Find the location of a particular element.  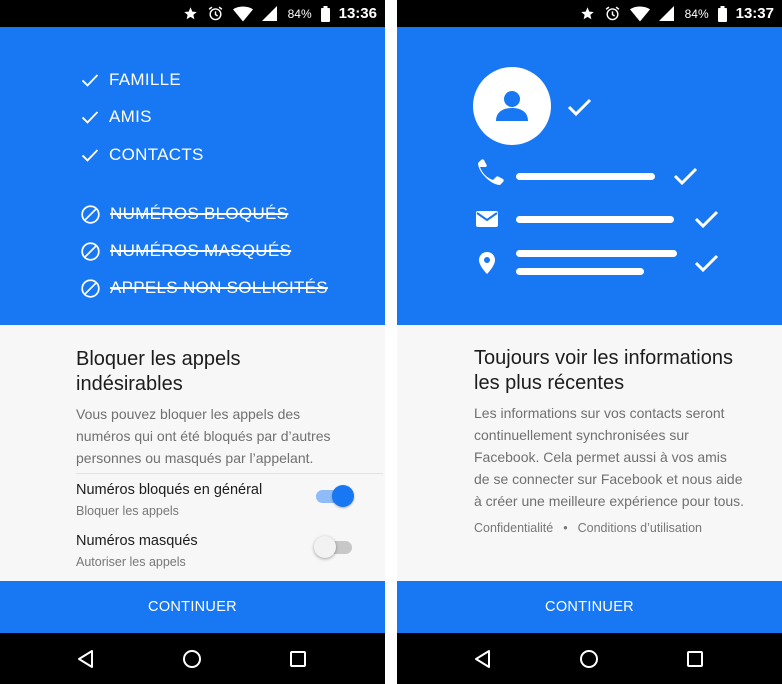

mail-icon is located at coordinates (487, 219).